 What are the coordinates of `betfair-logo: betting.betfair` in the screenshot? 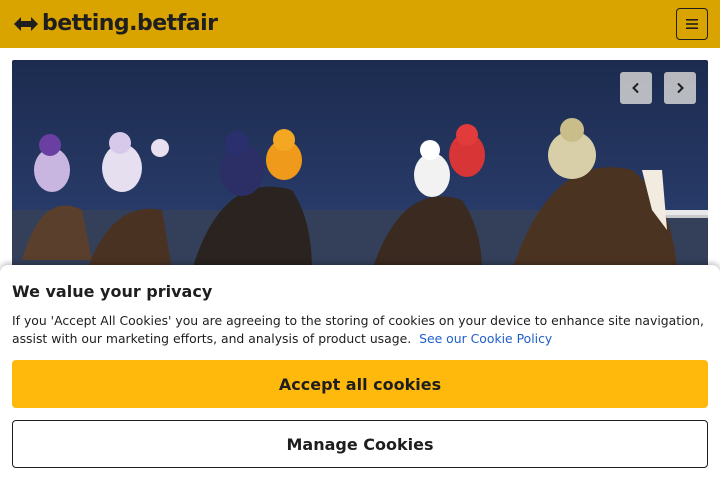 It's located at (115, 24).